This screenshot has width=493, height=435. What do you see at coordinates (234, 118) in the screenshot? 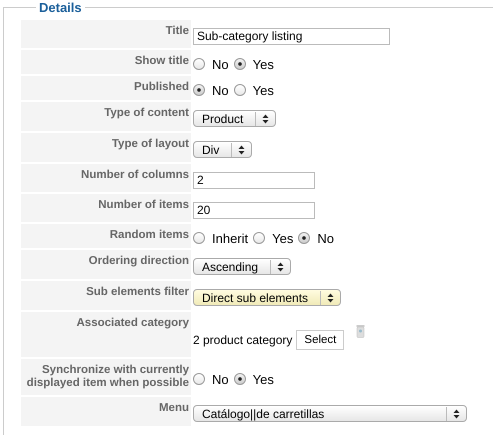
I see `dropdown: Product` at bounding box center [234, 118].